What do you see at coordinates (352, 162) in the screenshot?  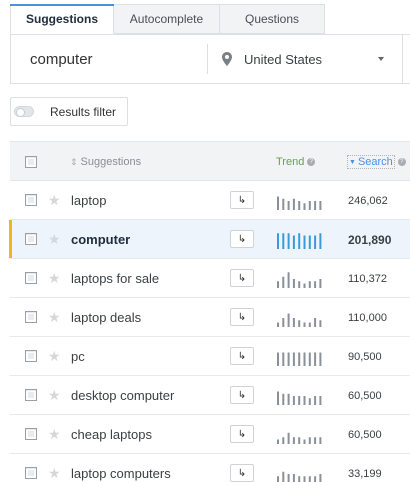 I see `sort-desc-icon: ▼` at bounding box center [352, 162].